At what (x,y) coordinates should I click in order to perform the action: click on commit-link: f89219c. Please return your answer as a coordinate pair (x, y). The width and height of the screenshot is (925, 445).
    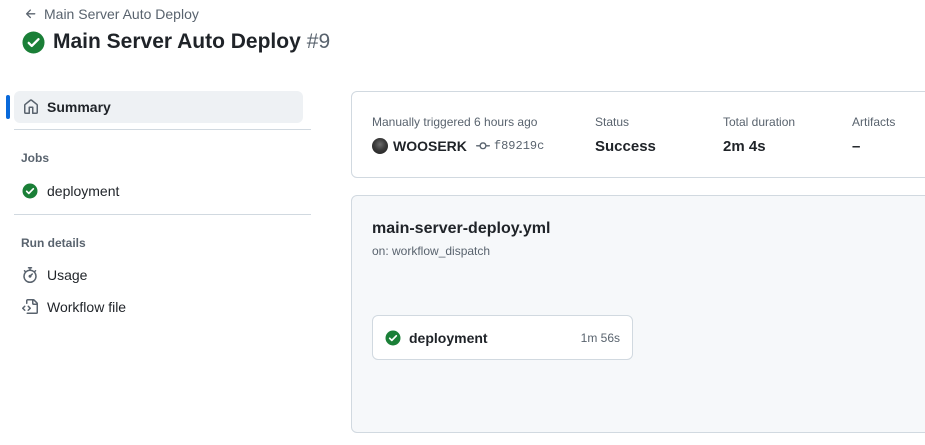
    Looking at the image, I should click on (510, 146).